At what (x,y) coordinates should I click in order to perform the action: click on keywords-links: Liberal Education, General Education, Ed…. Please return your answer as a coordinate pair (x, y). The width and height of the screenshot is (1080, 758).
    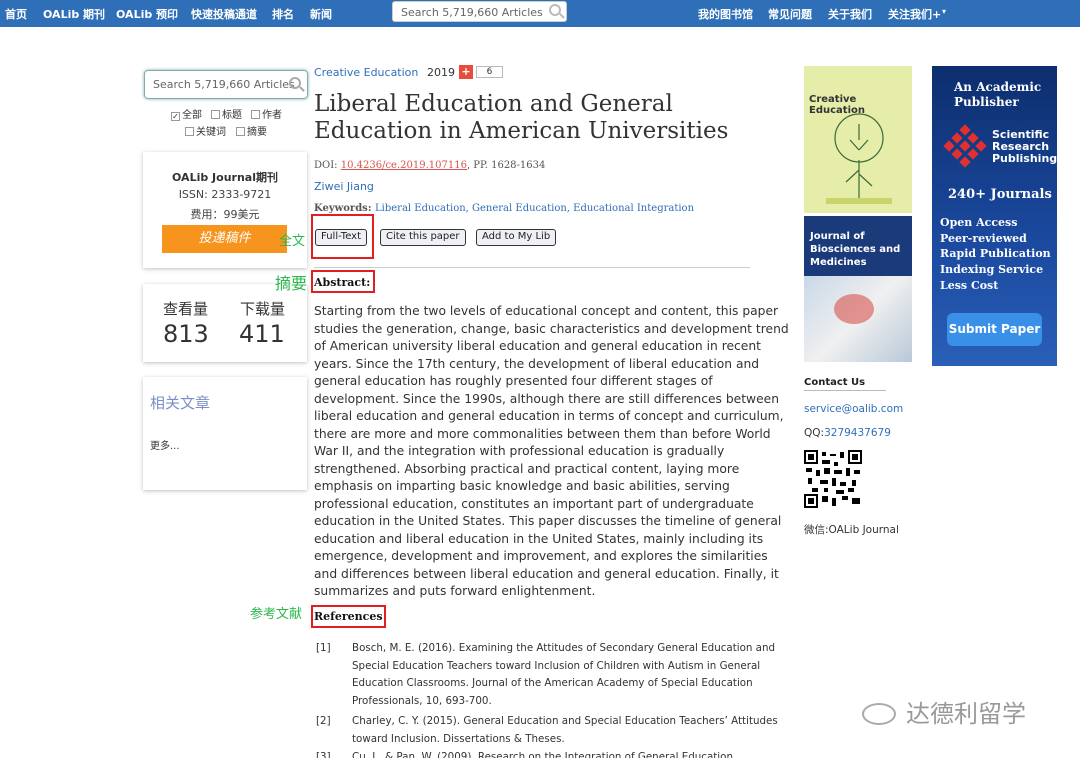
    Looking at the image, I should click on (534, 208).